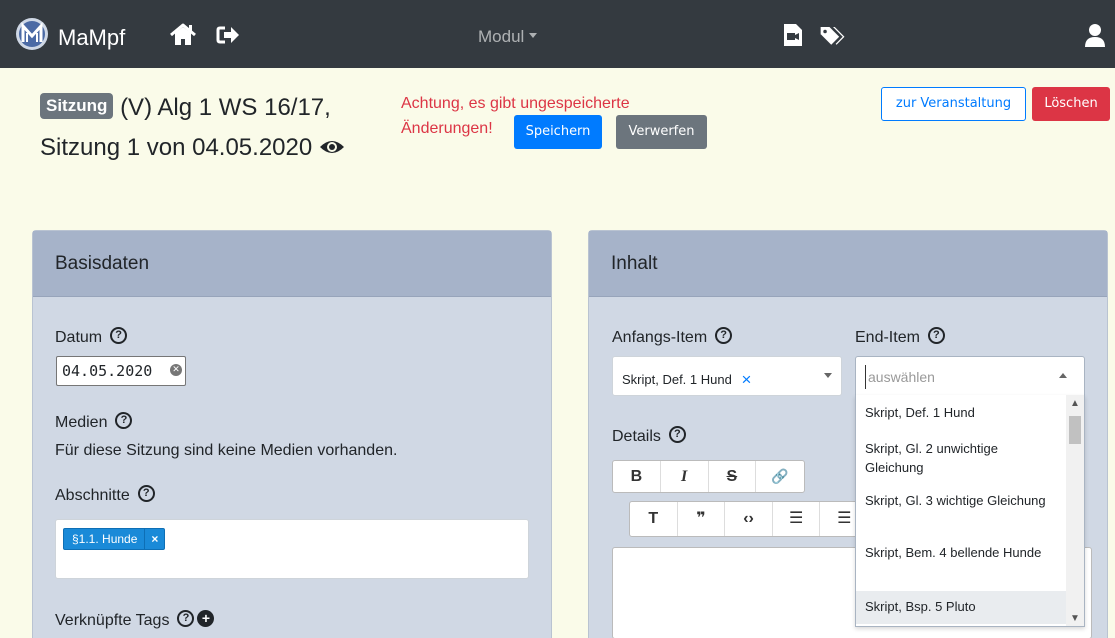  Describe the element at coordinates (961, 607) in the screenshot. I see `dropdown-option-highlighted: Skript, Bsp. 5 Pluto` at that location.